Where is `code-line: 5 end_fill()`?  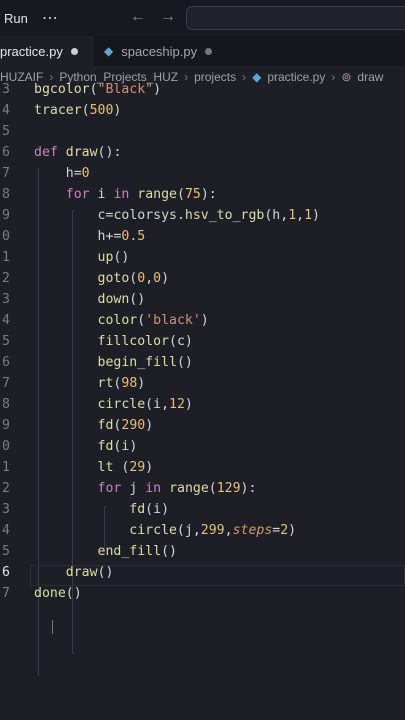 code-line: 5 end_fill() is located at coordinates (202, 554).